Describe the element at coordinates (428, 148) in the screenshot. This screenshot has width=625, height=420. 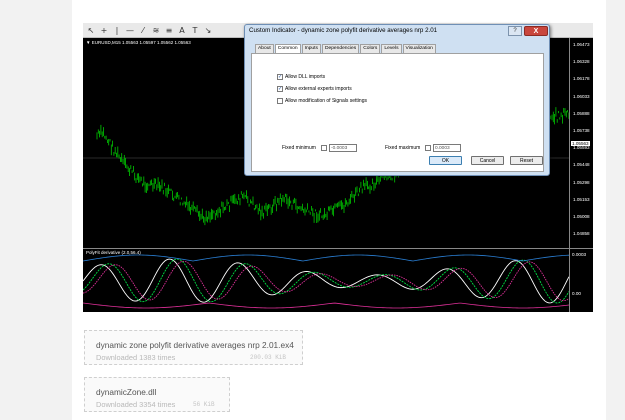
I see `fixed-maximum-checkbox` at that location.